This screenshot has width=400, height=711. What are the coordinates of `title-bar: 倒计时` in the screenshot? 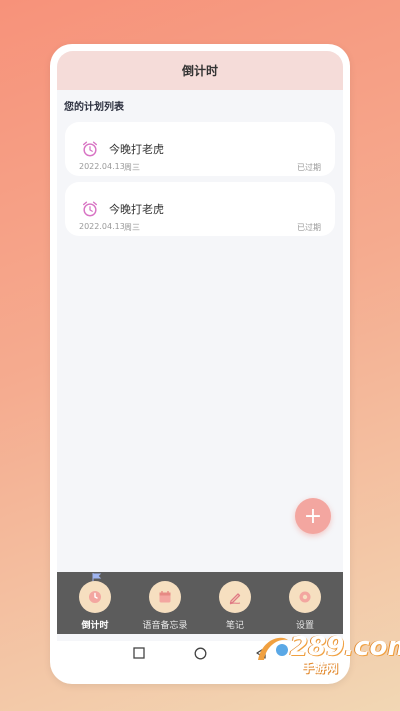 It's located at (200, 70).